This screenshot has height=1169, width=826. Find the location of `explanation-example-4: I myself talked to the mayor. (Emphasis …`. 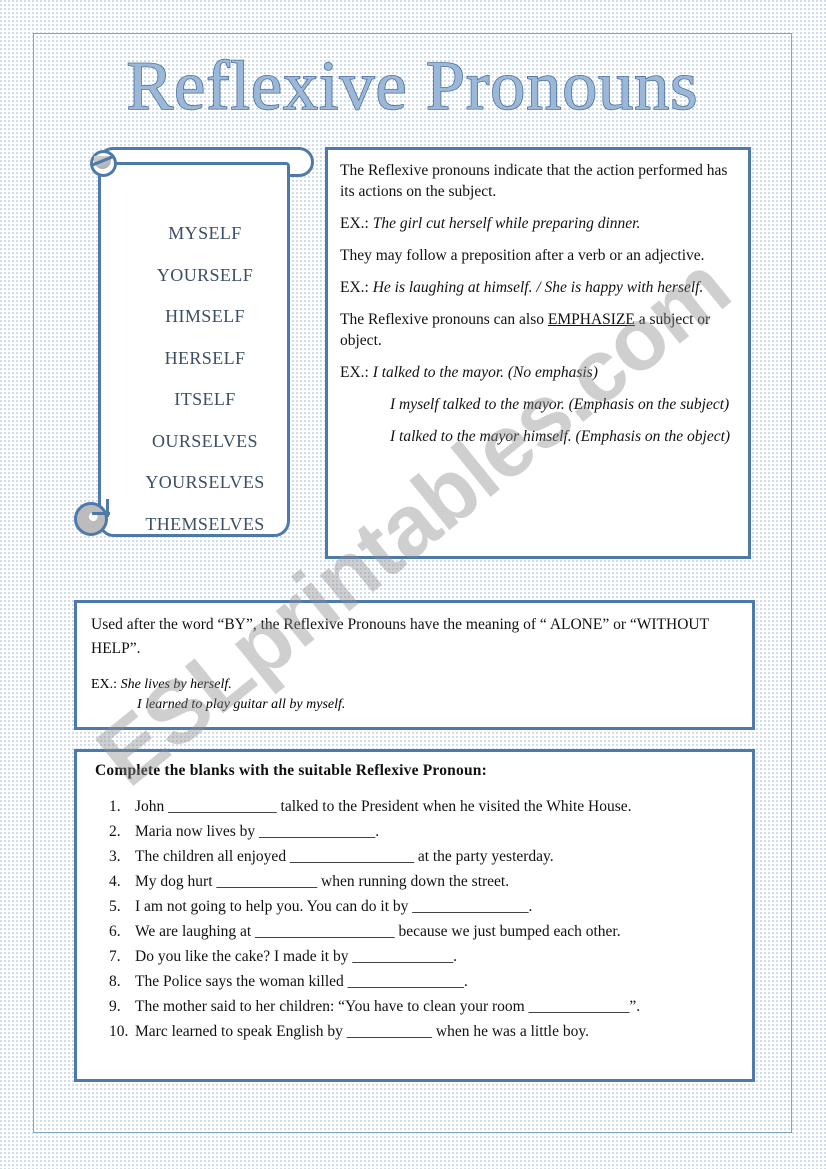

explanation-example-4: I myself talked to the mayor. (Emphasis … is located at coordinates (560, 404).